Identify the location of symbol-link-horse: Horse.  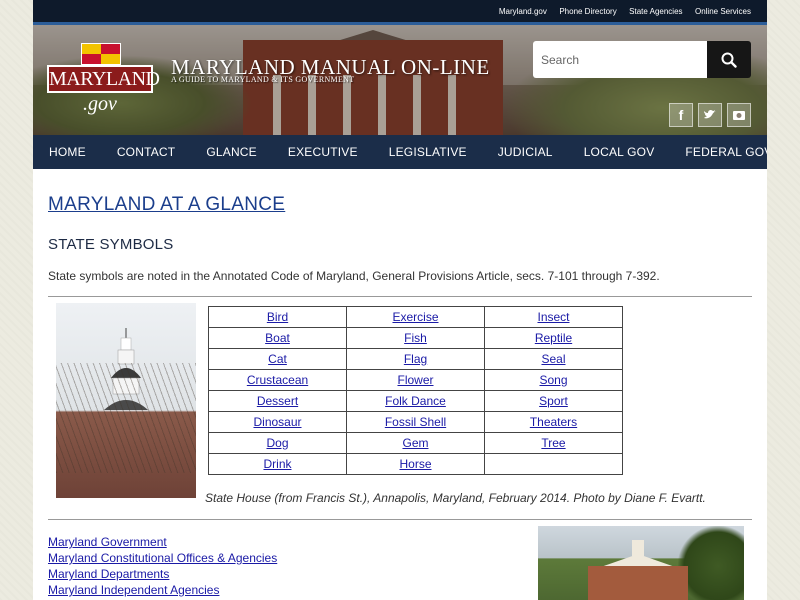
(415, 464).